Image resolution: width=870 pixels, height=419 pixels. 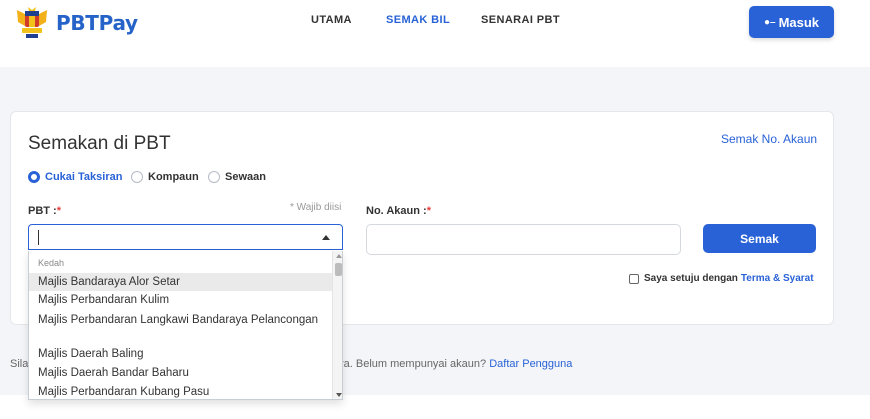 I want to click on akaun-label: No. Akaun :*, so click(x=398, y=211).